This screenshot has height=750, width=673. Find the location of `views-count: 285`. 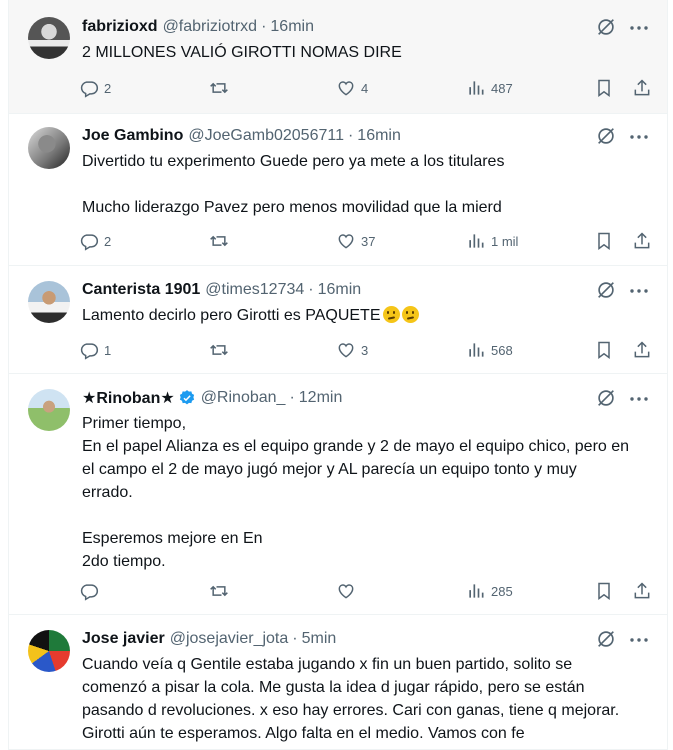

views-count: 285 is located at coordinates (502, 591).